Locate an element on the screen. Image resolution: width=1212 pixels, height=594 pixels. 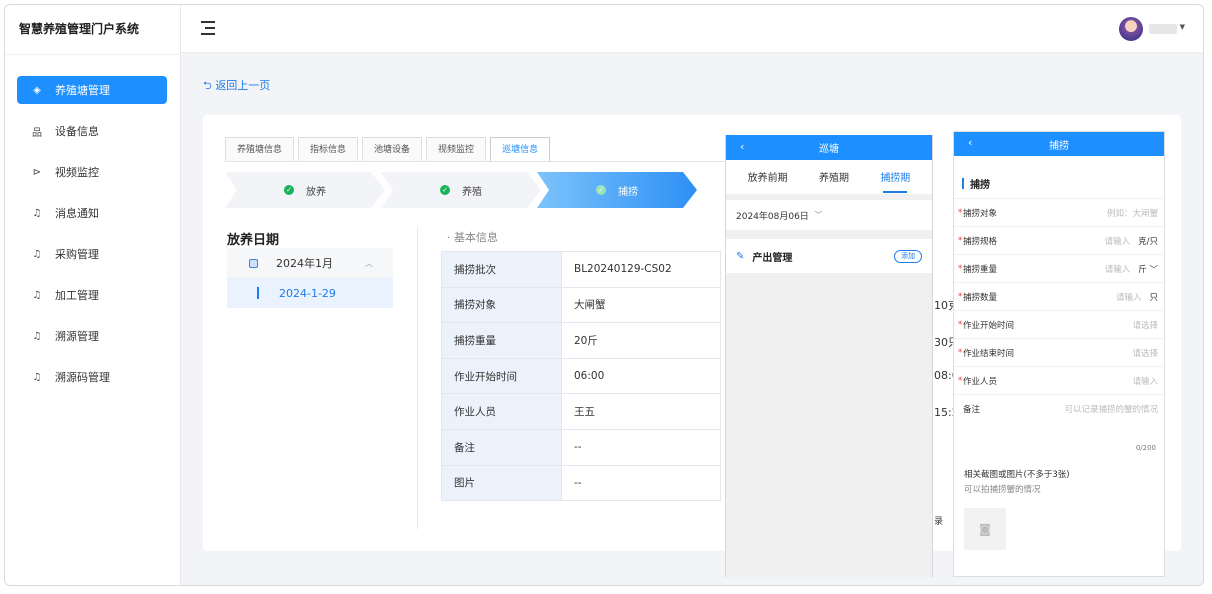
day-row: 2024-1-29 is located at coordinates (310, 293).